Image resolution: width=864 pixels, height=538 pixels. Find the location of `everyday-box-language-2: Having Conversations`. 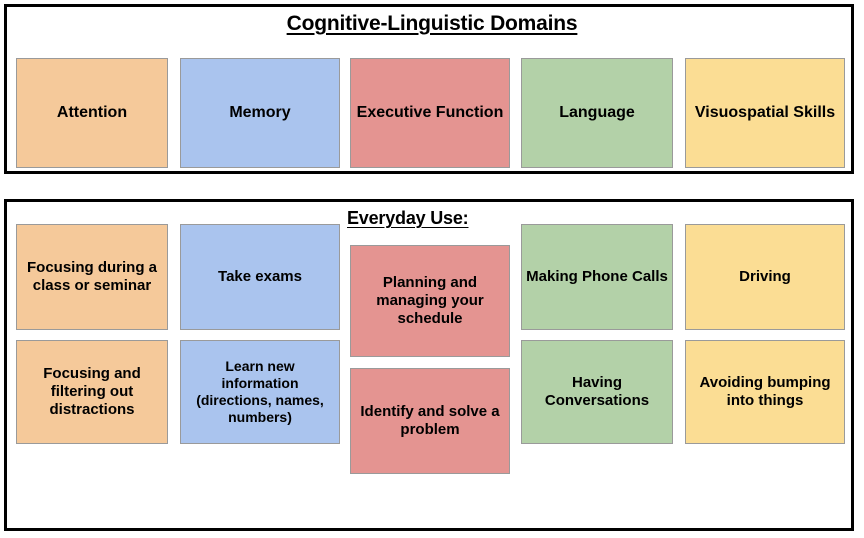

everyday-box-language-2: Having Conversations is located at coordinates (597, 392).